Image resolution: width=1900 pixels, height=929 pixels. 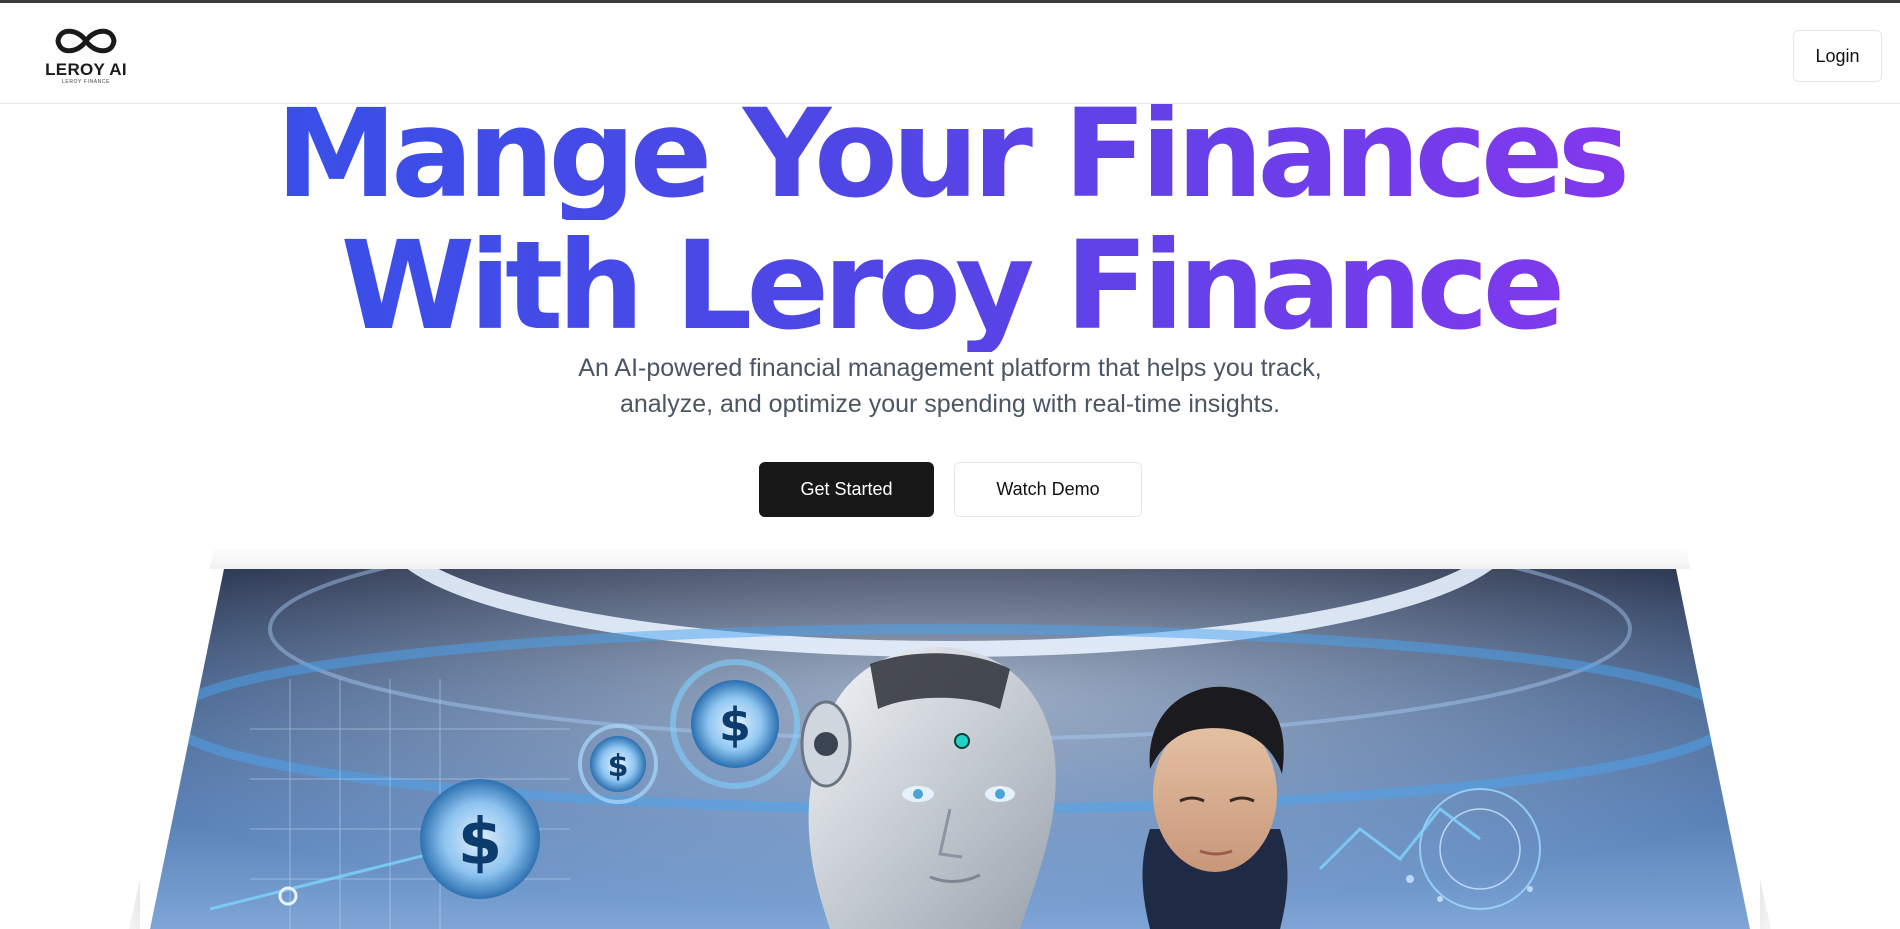 What do you see at coordinates (846, 489) in the screenshot?
I see `get-started-button: Get Started` at bounding box center [846, 489].